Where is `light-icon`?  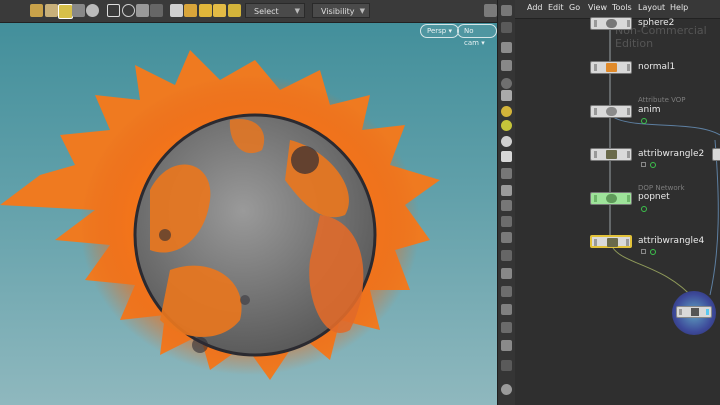 light-icon is located at coordinates (506, 111).